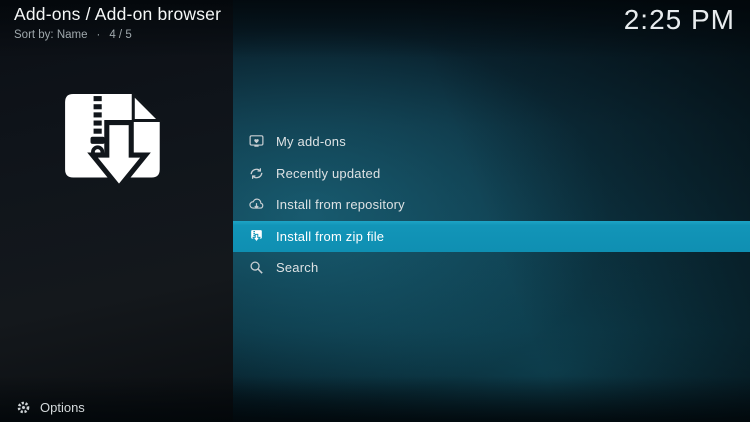 Image resolution: width=750 pixels, height=422 pixels. Describe the element at coordinates (328, 173) in the screenshot. I see `menu-item-label: Recently updated` at that location.